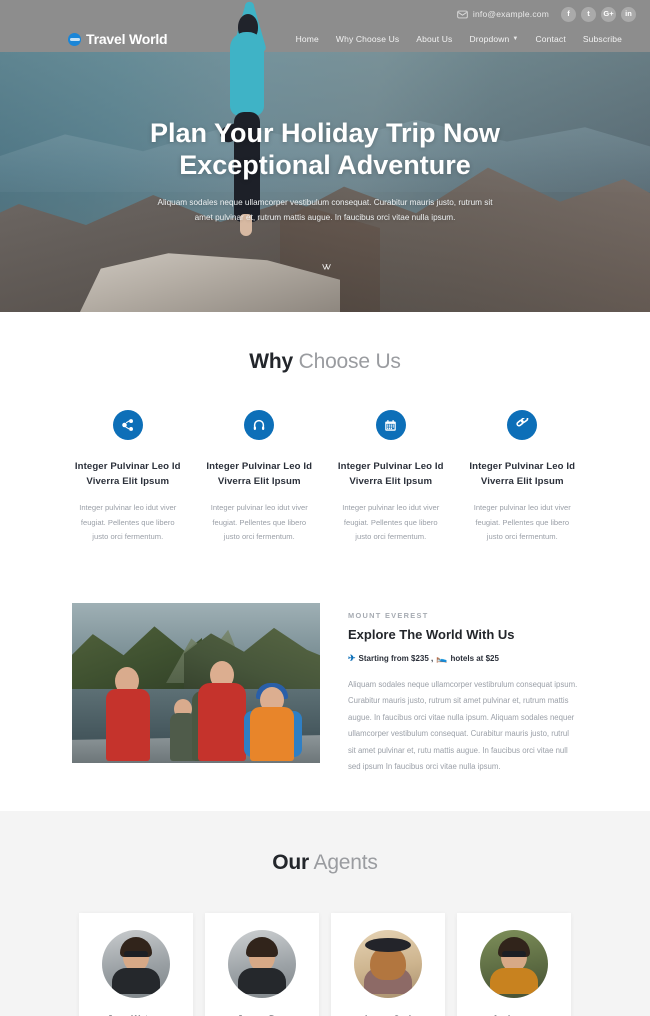 The image size is (650, 1016). I want to click on plane-icon: ✈, so click(352, 658).